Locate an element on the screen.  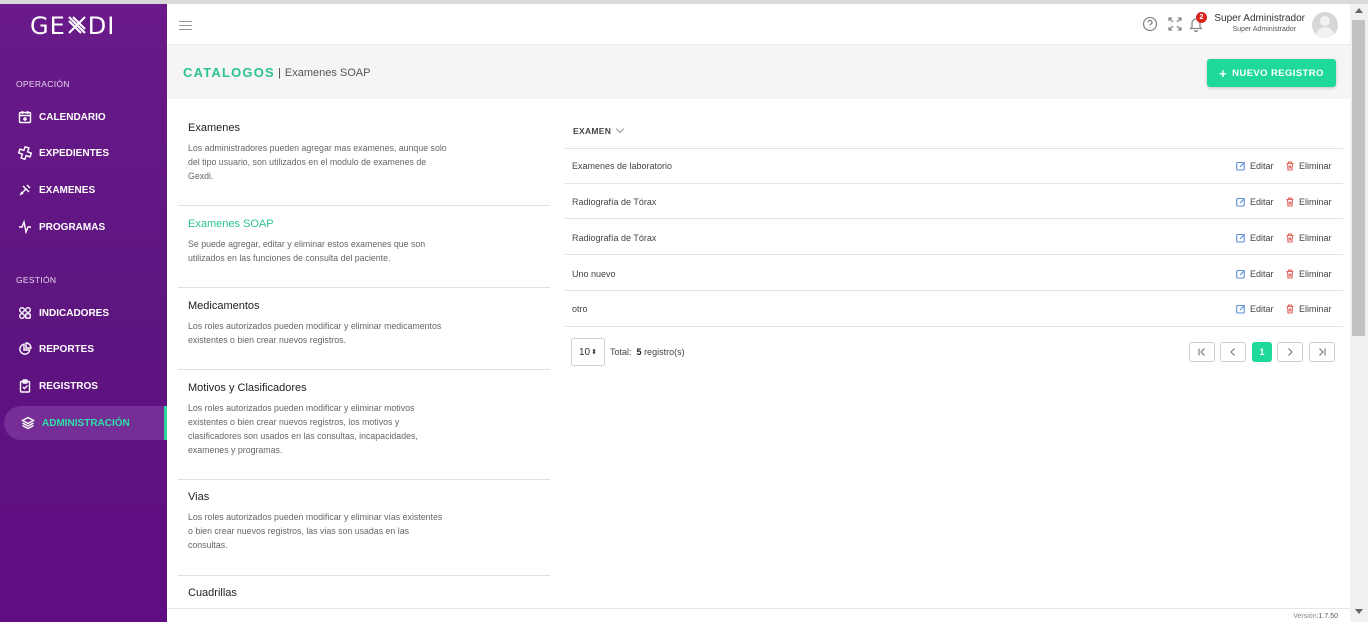
sidebar-item-indicadores: INDICADORES is located at coordinates (83, 313).